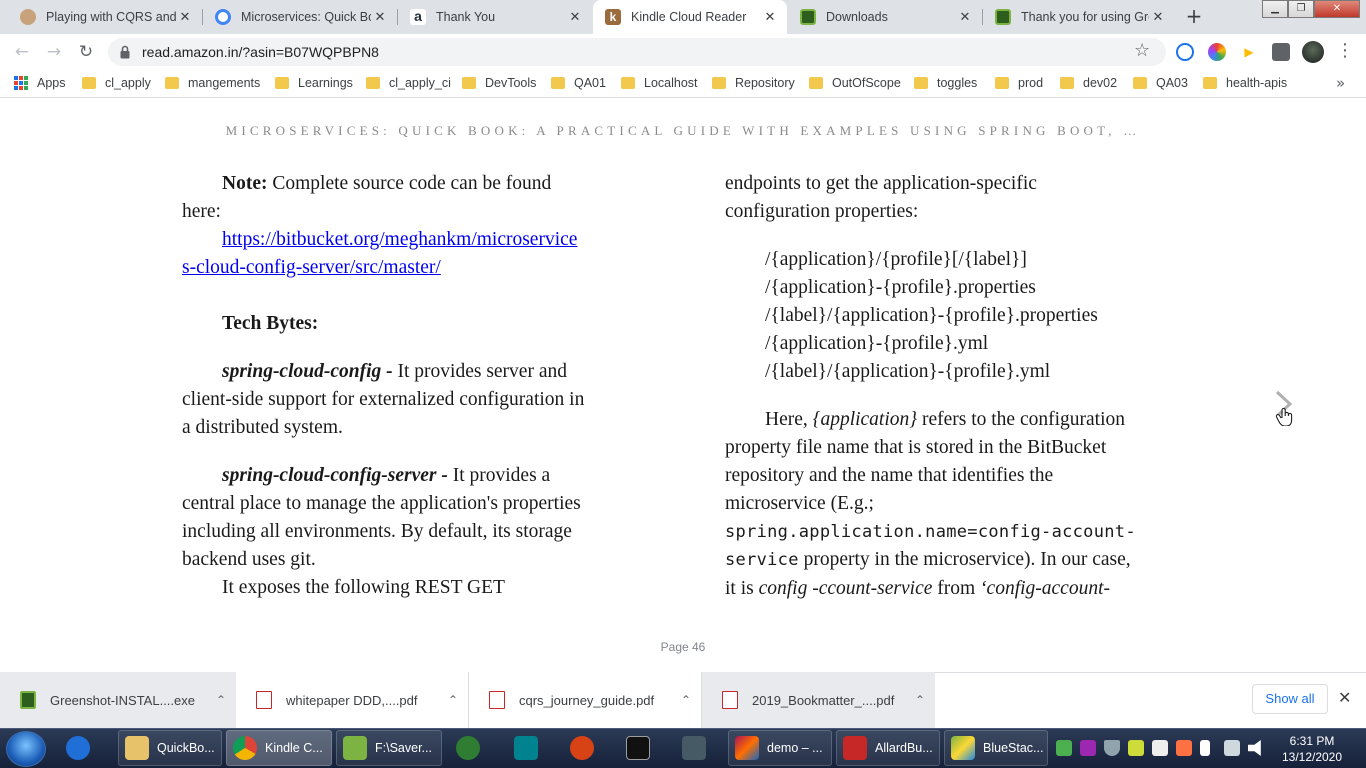 Image resolution: width=1366 pixels, height=768 pixels. Describe the element at coordinates (86, 52) in the screenshot. I see `reload-button: ↻` at that location.